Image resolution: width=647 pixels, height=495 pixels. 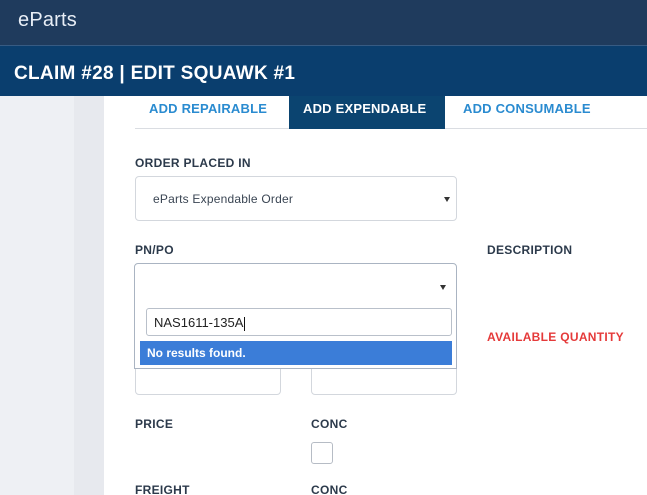 What do you see at coordinates (323, 22) in the screenshot?
I see `top-nav-bar: eParts` at bounding box center [323, 22].